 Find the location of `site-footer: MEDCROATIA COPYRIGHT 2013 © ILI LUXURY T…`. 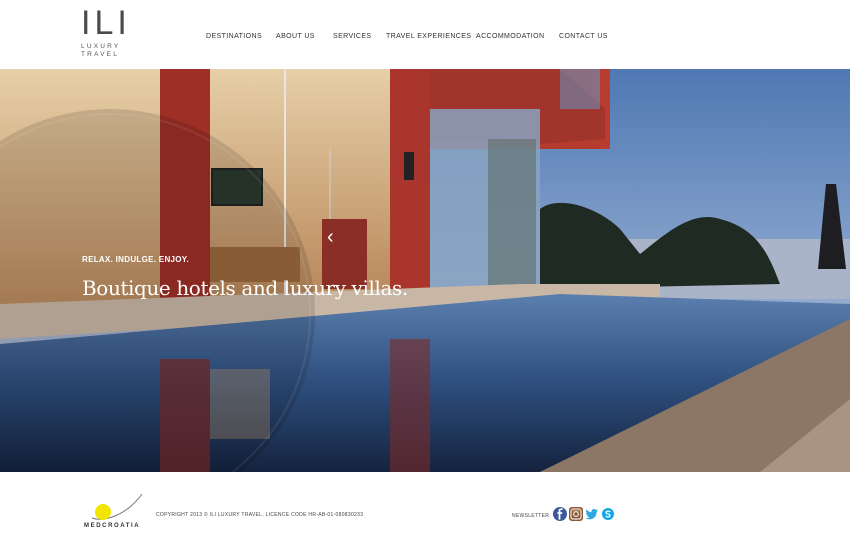

site-footer: MEDCROATIA COPYRIGHT 2013 © ILI LUXURY T… is located at coordinates (425, 506).